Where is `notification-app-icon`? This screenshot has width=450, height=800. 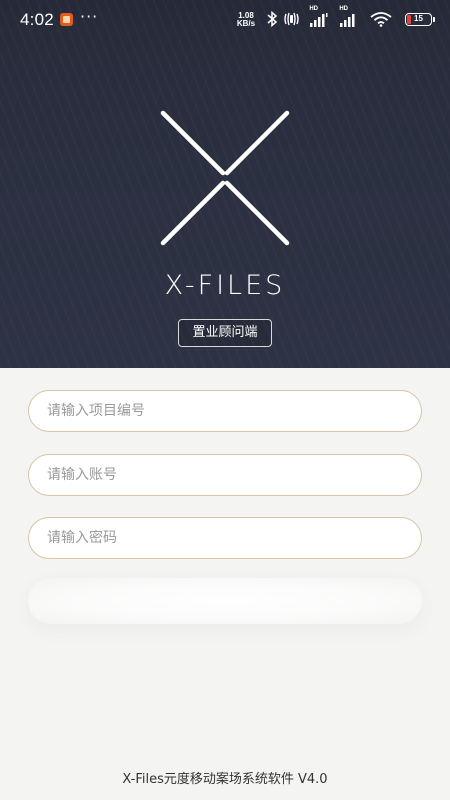
notification-app-icon is located at coordinates (66, 19).